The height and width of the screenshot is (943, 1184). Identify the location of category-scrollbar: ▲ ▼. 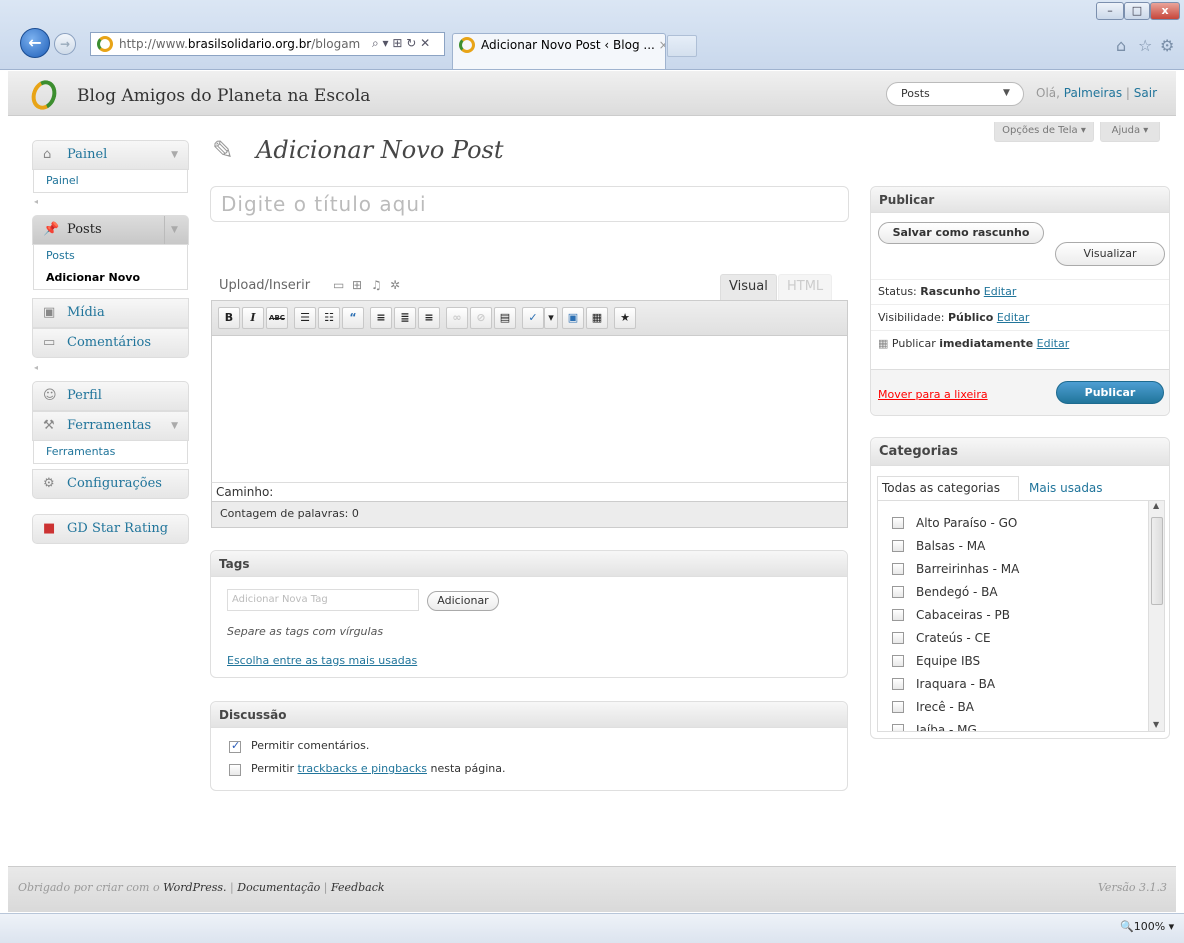
(1156, 616).